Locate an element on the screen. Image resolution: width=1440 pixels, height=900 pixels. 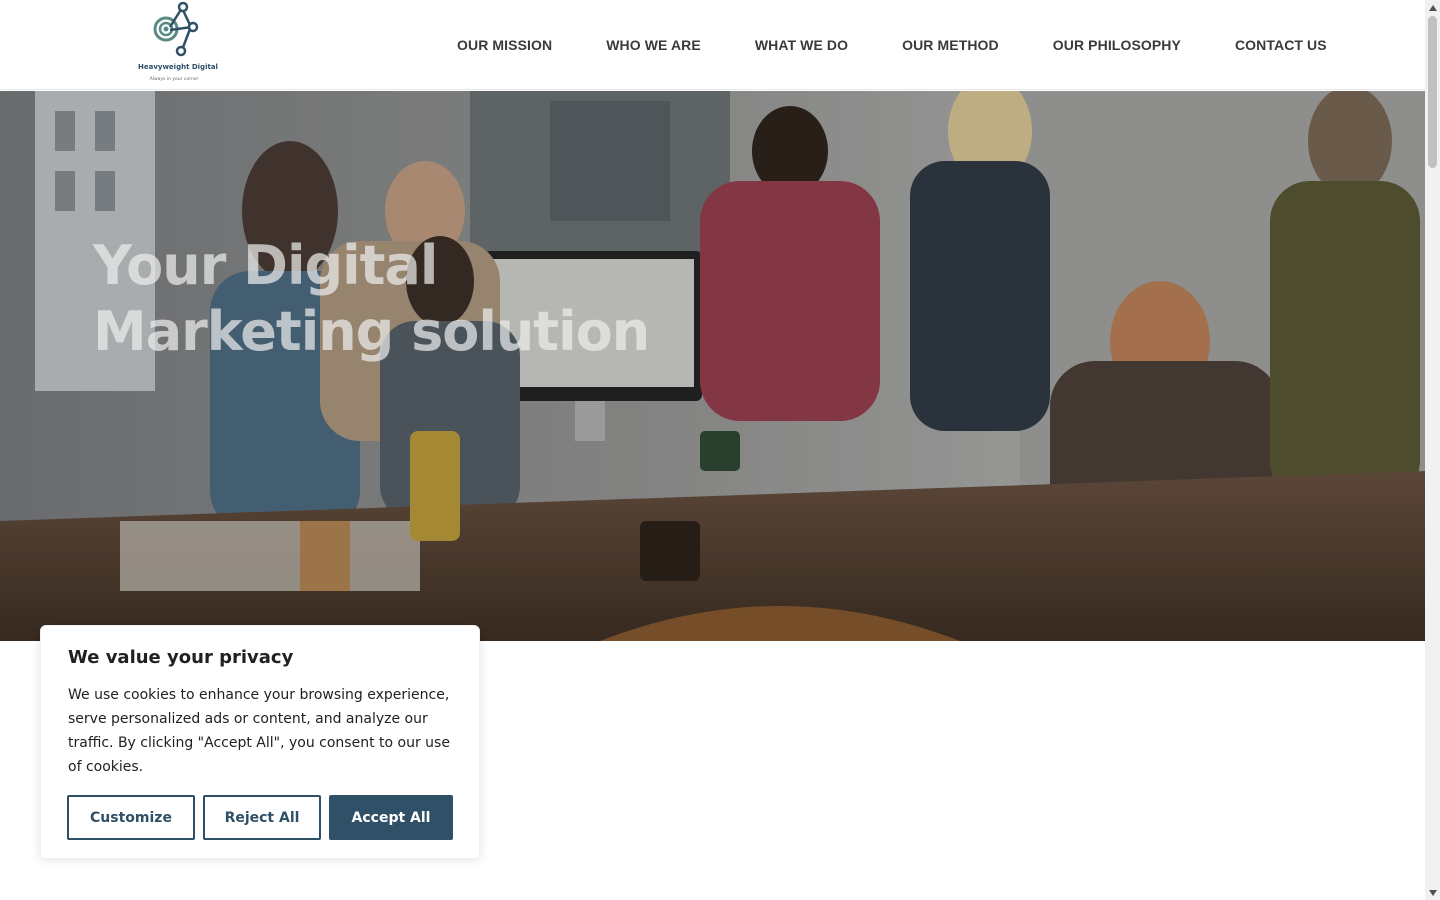
reject-all-button: Reject All is located at coordinates (262, 817).